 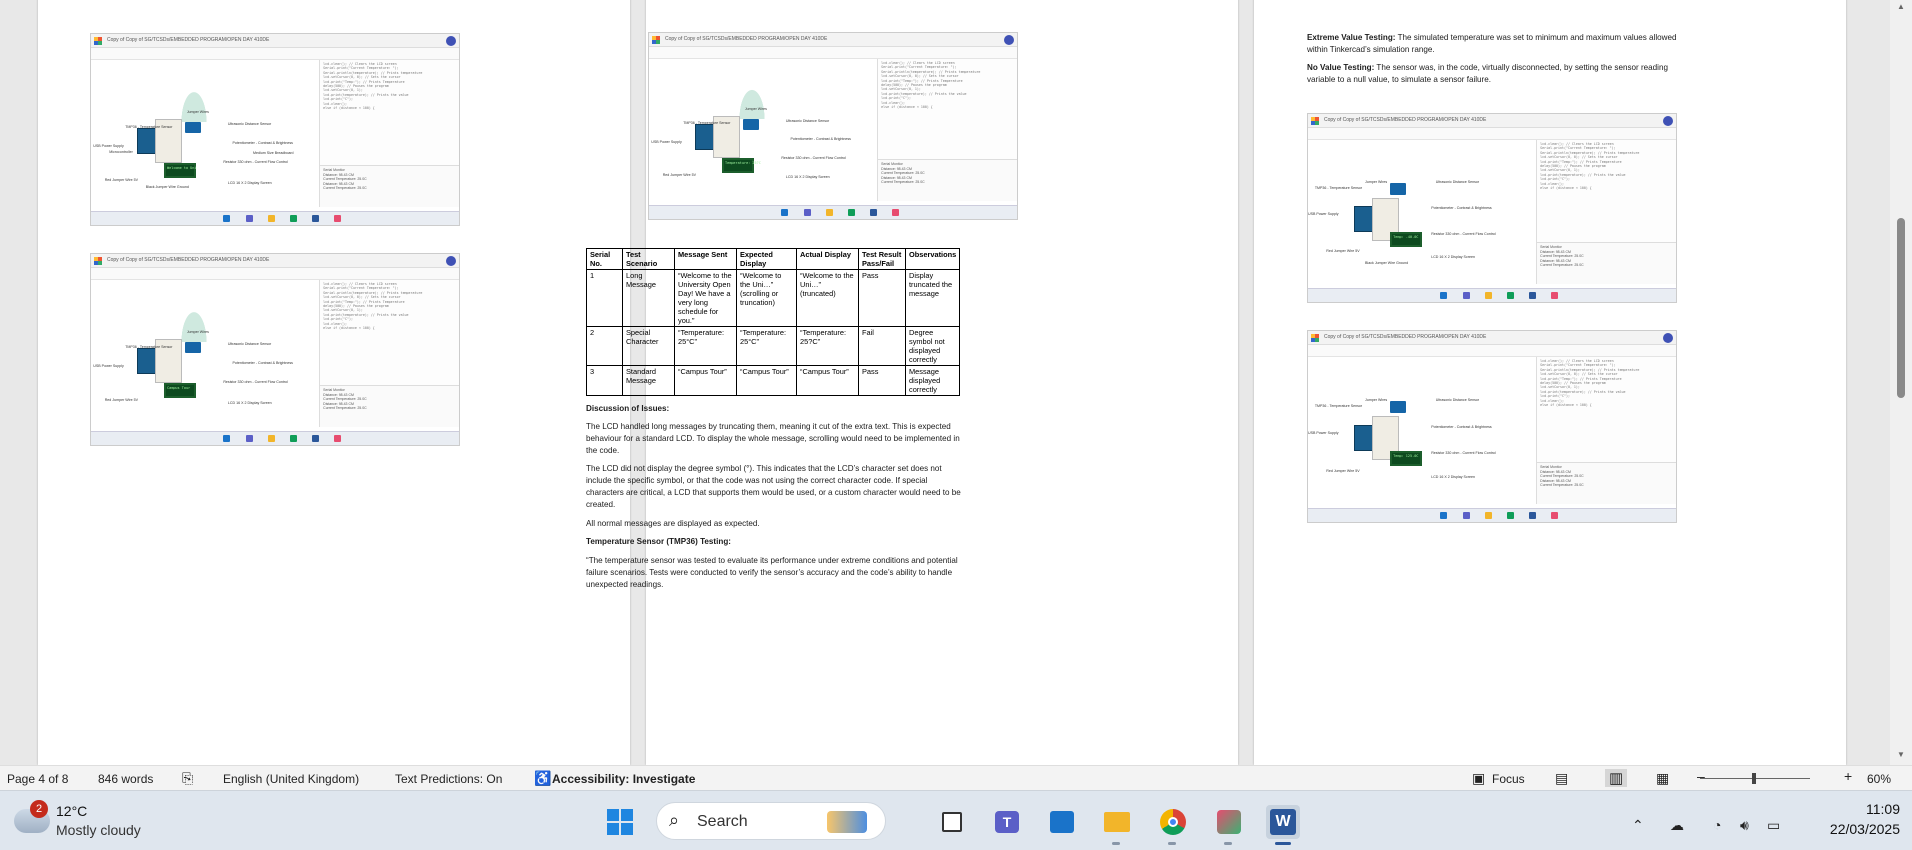 I want to click on weather-desc: Mostly cloudy, so click(x=98, y=830).